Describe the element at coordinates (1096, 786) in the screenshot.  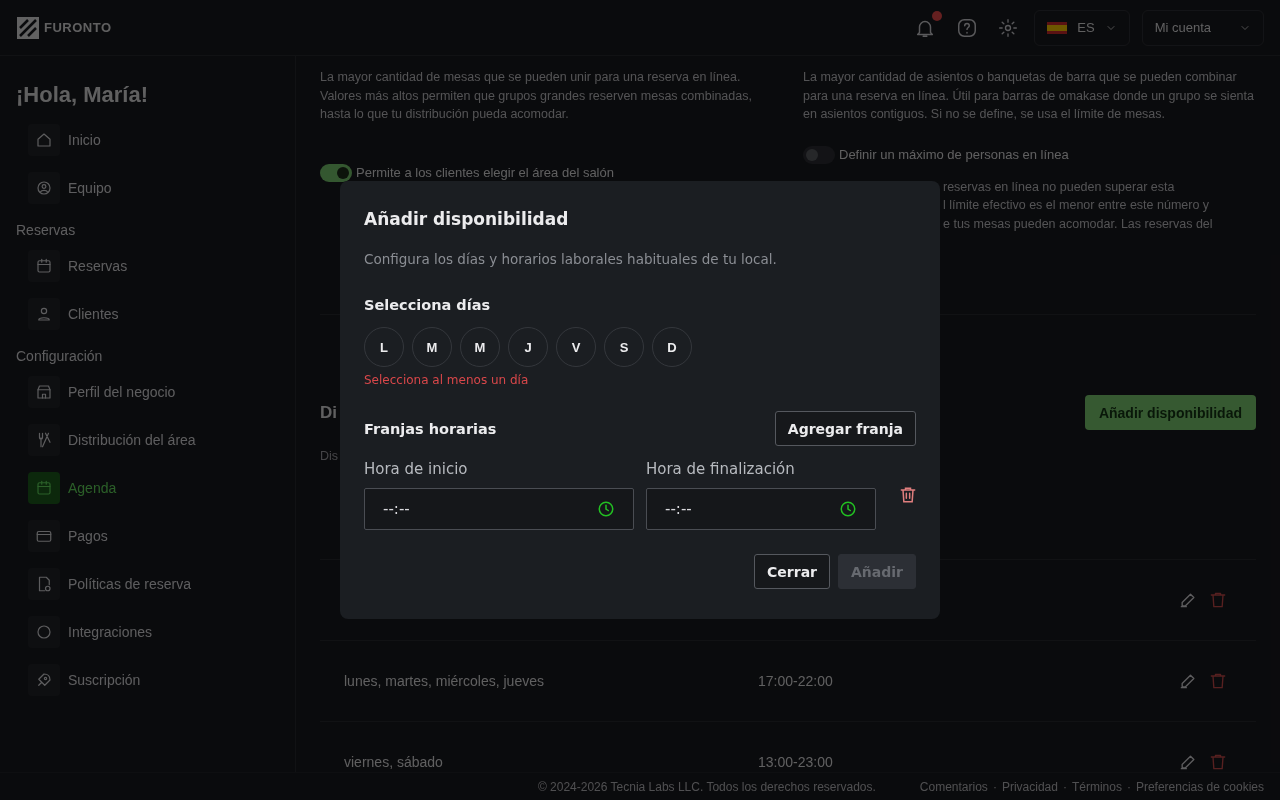
I see `footer-link: Términos` at that location.